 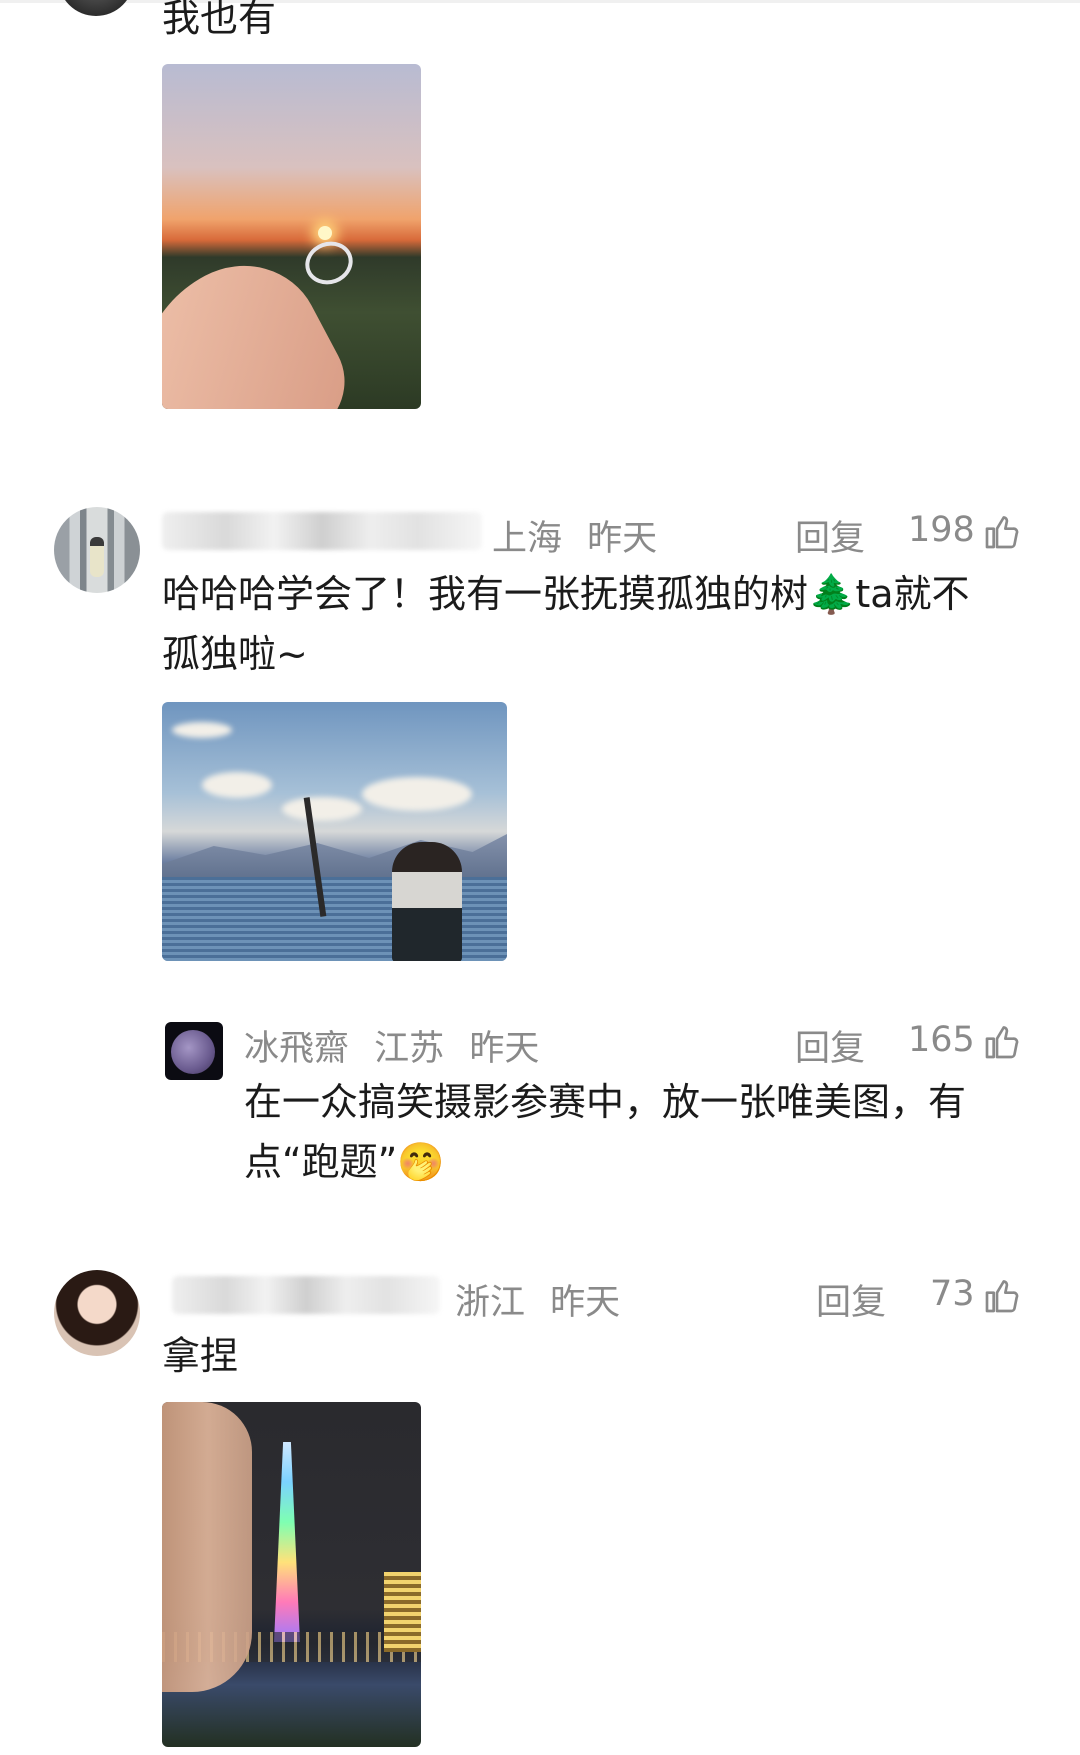 What do you see at coordinates (296, 1049) in the screenshot?
I see `username: 冰飛齋` at bounding box center [296, 1049].